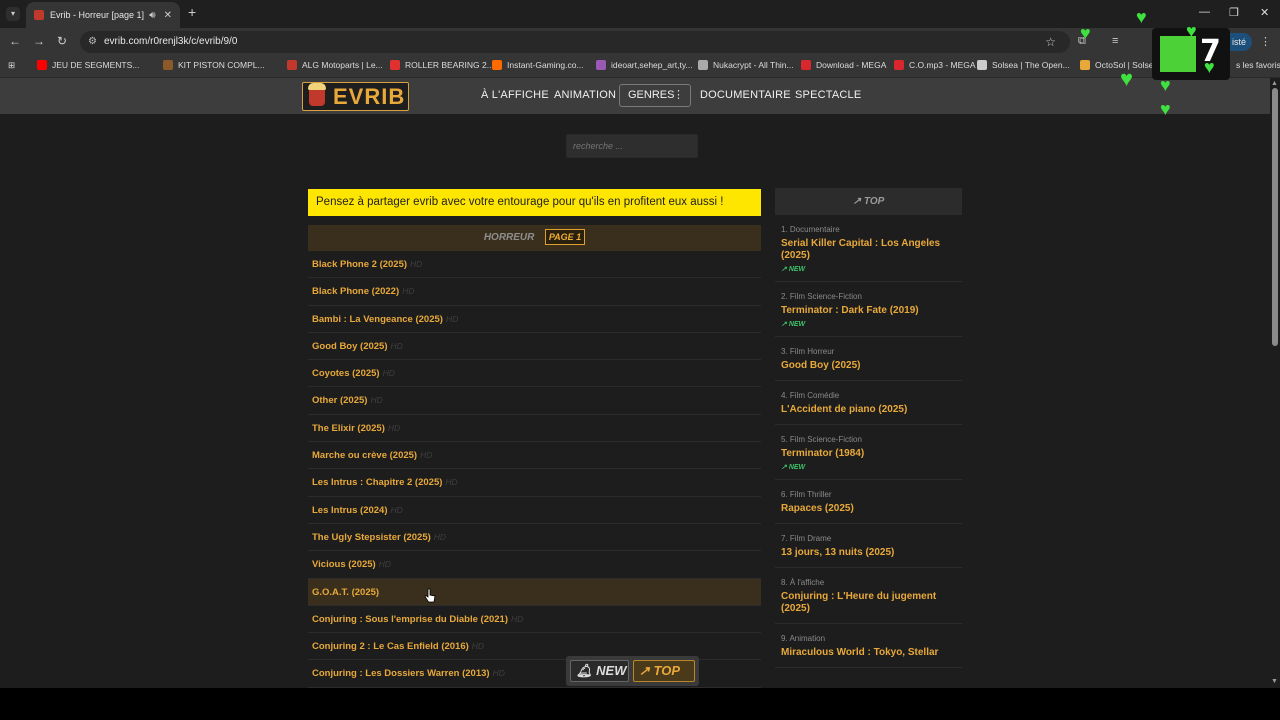 The image size is (1280, 720). I want to click on movie-row: The Elixir (2025) HD, so click(534, 429).